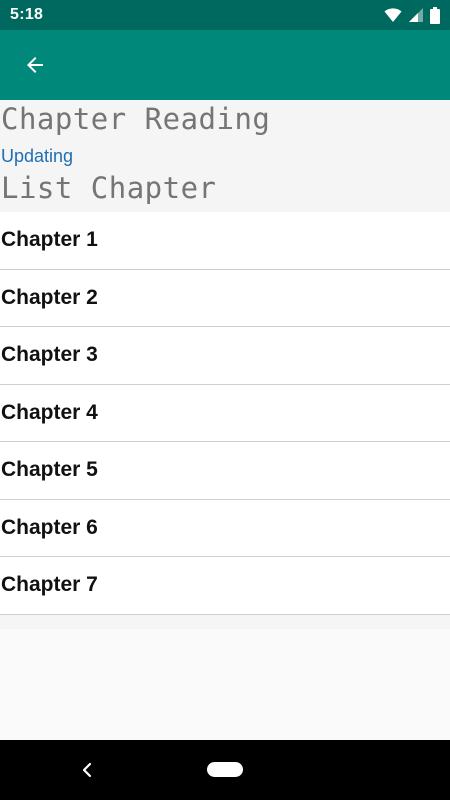 The width and height of the screenshot is (450, 800). Describe the element at coordinates (49, 355) in the screenshot. I see `chapter-label: Chapter 3` at that location.